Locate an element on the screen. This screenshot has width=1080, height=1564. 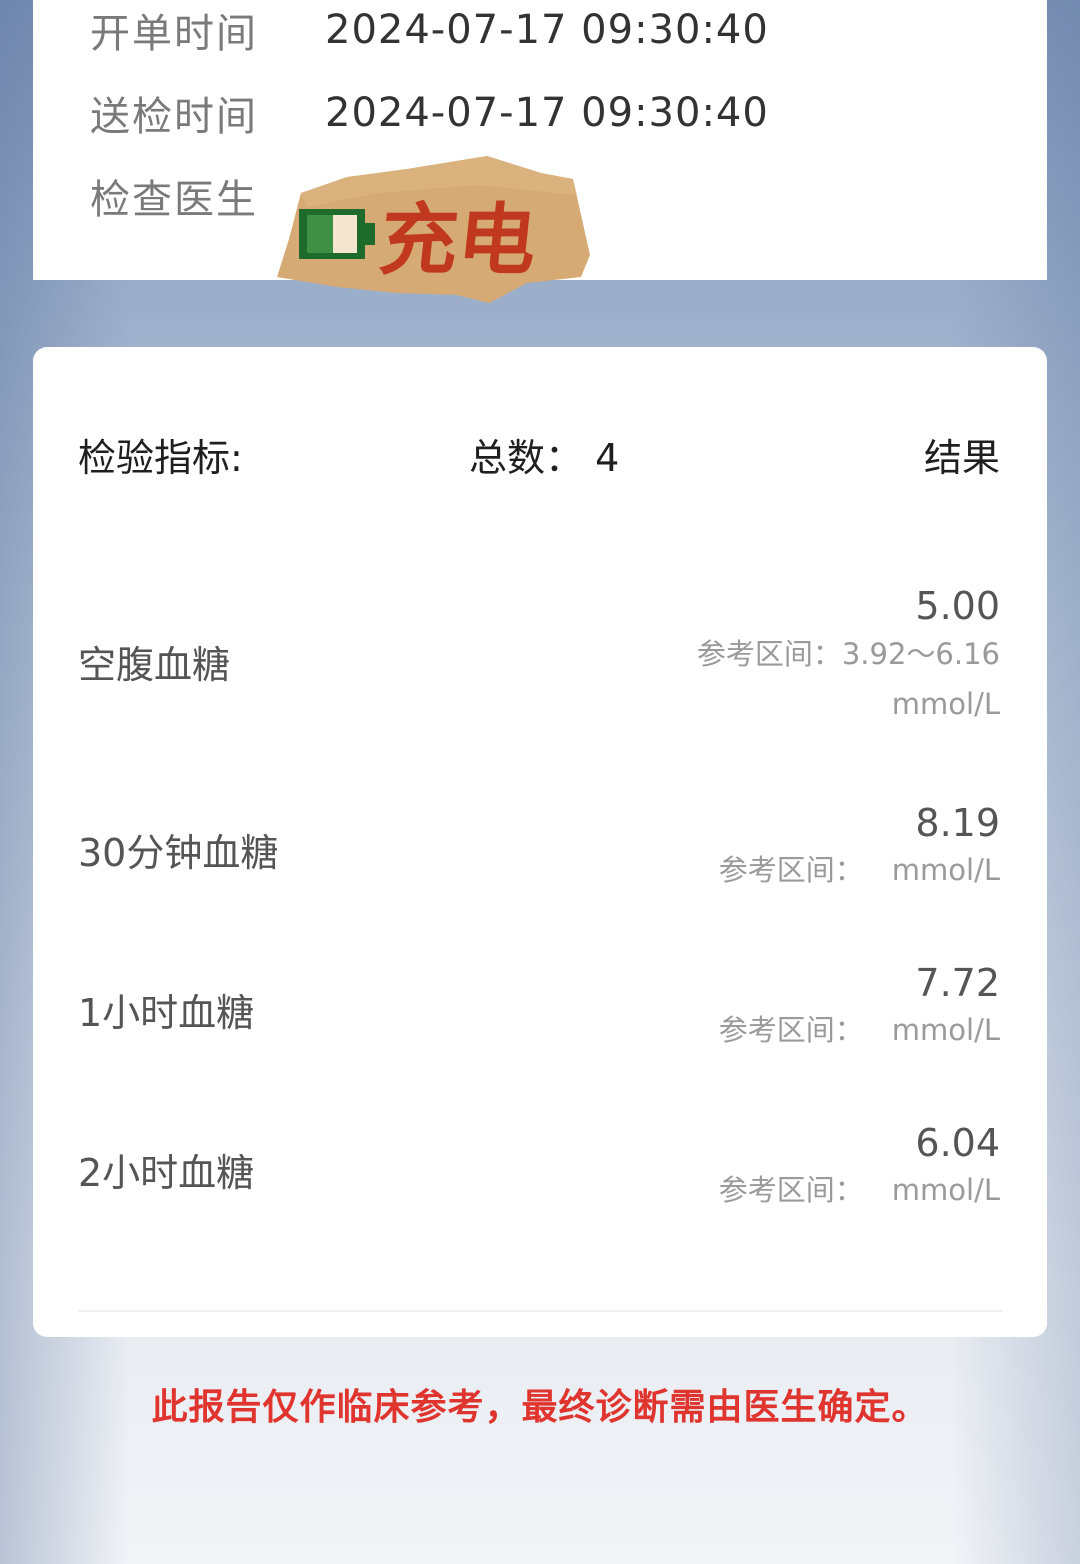
result-item-reference: 参考区间：3.92～6.16 is located at coordinates (848, 652).